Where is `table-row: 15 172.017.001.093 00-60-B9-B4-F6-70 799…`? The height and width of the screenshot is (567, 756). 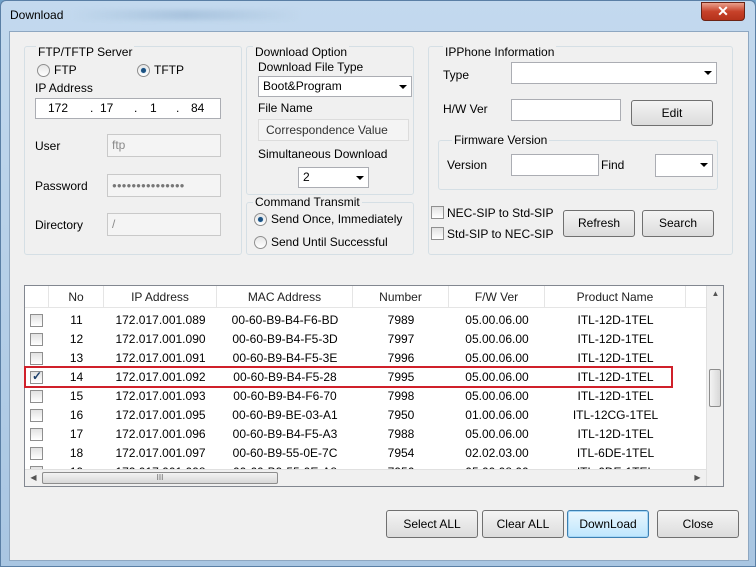 table-row: 15 172.017.001.093 00-60-B9-B4-F6-70 799… is located at coordinates (374, 396).